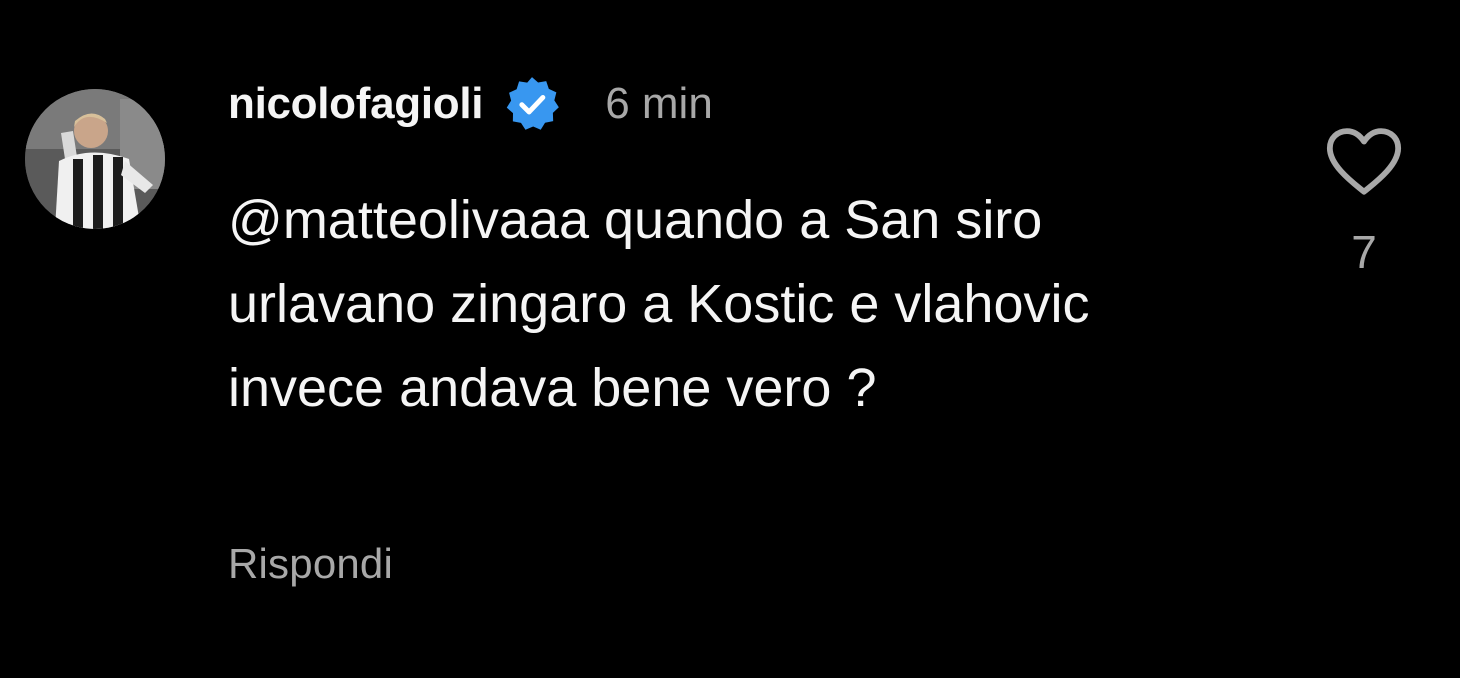 This screenshot has width=1460, height=678. Describe the element at coordinates (1364, 161) in the screenshot. I see `heart-outline-icon` at that location.